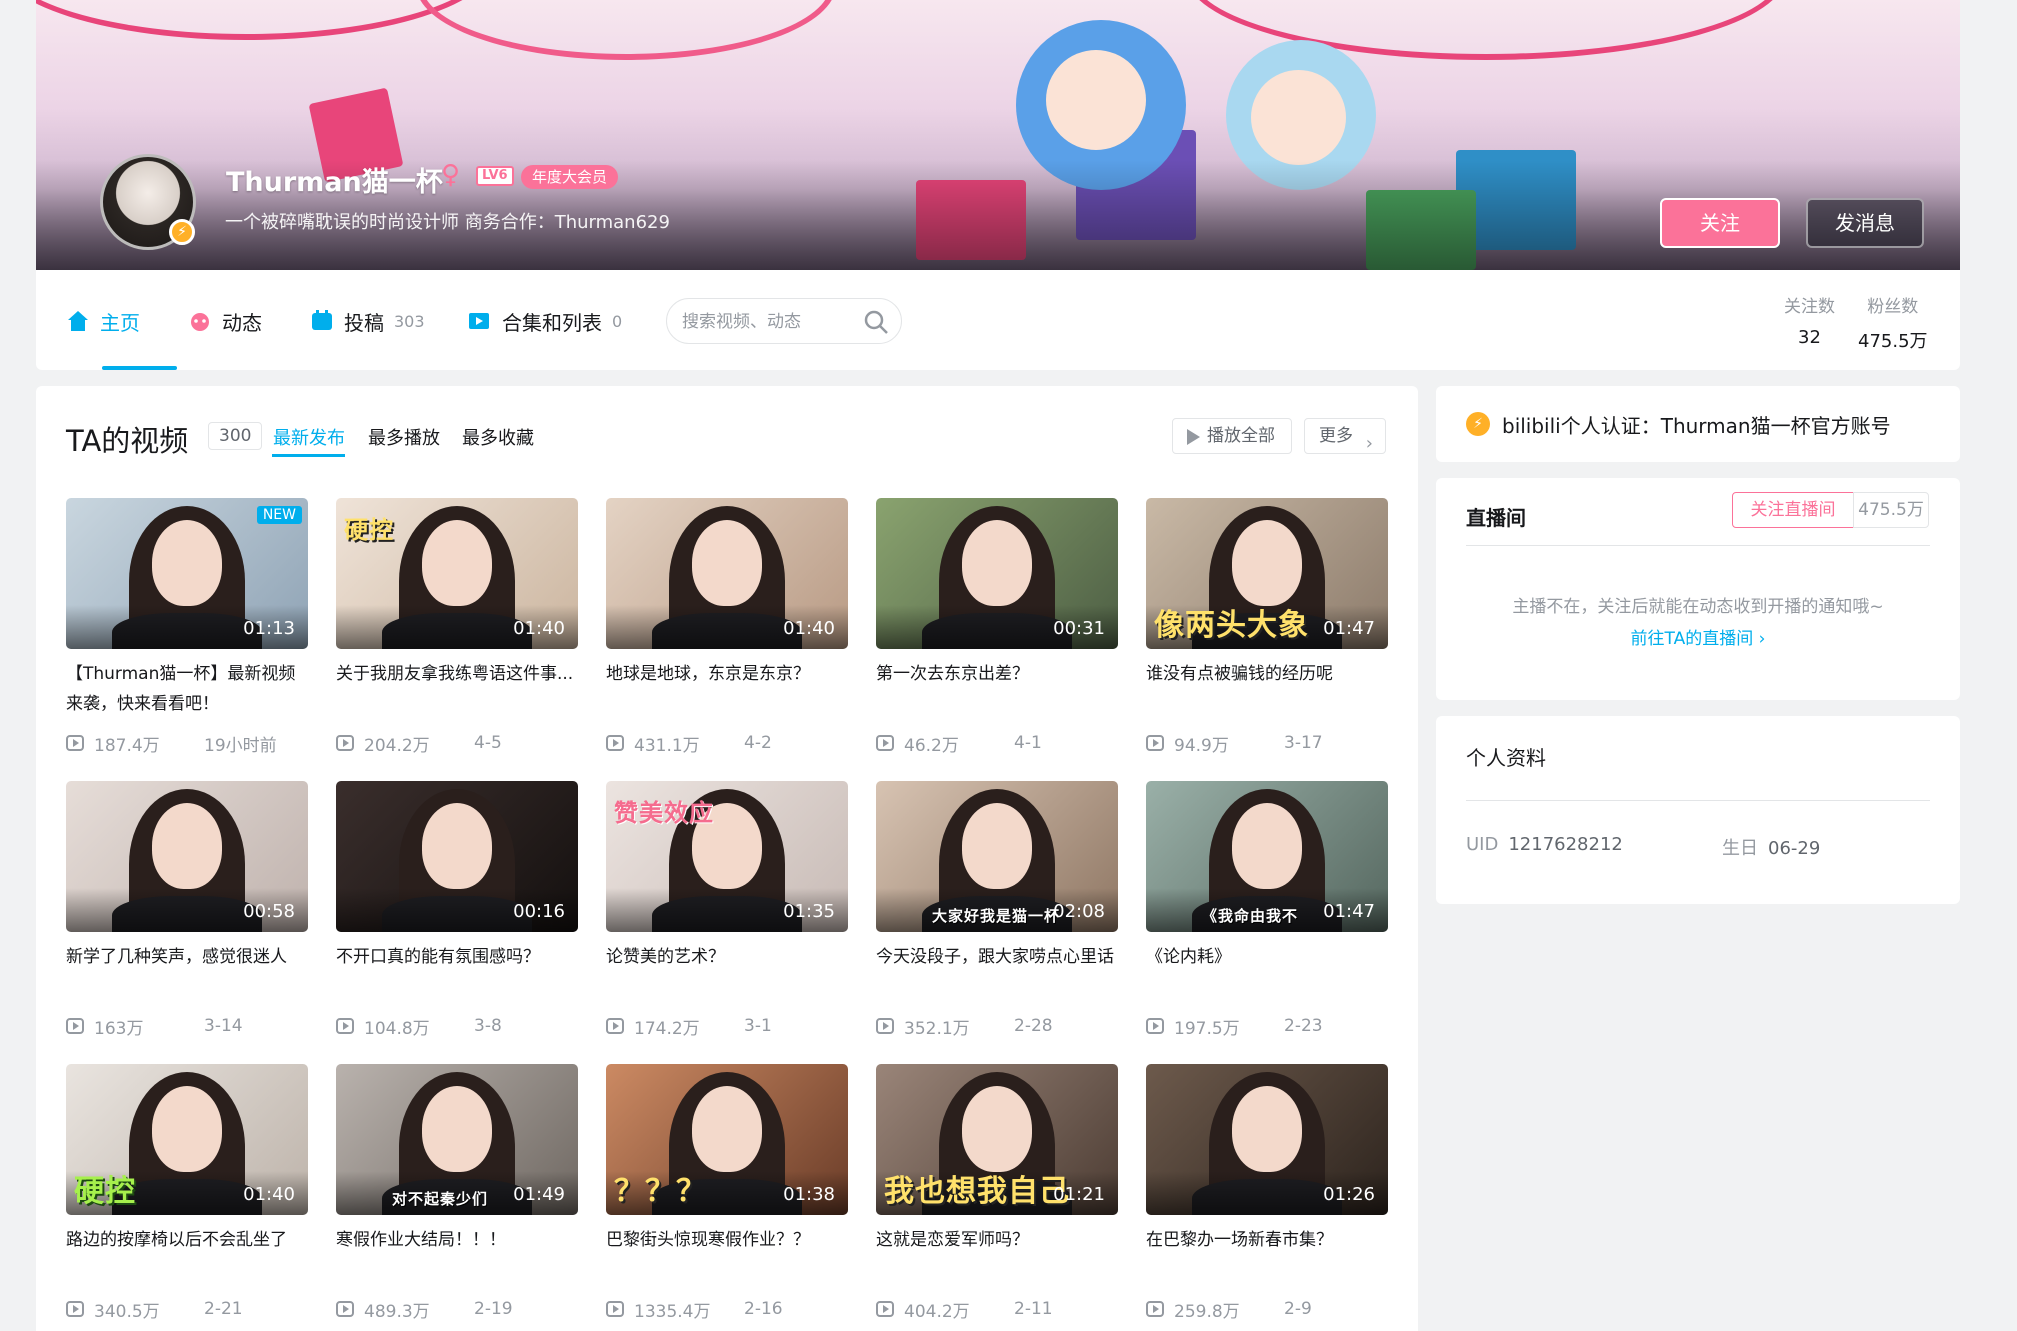  Describe the element at coordinates (498, 437) in the screenshot. I see `sort-tab-most-favorited: 最多收藏` at that location.